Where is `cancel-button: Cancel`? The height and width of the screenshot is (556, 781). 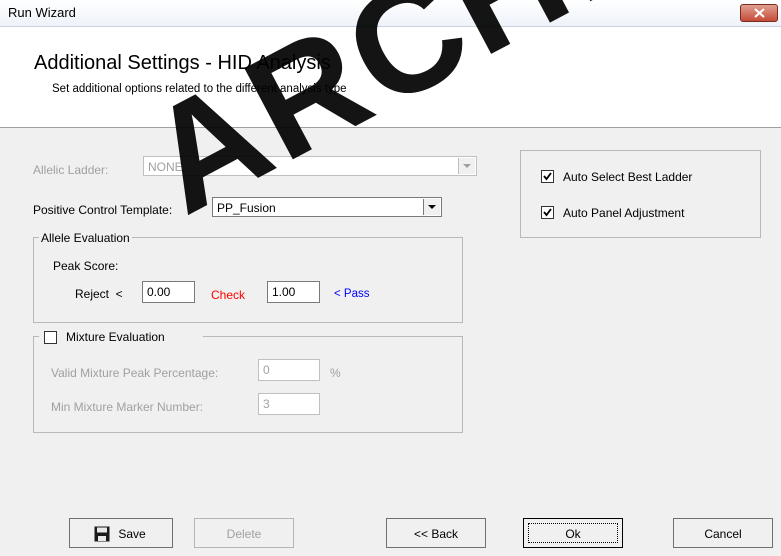
cancel-button: Cancel is located at coordinates (723, 533).